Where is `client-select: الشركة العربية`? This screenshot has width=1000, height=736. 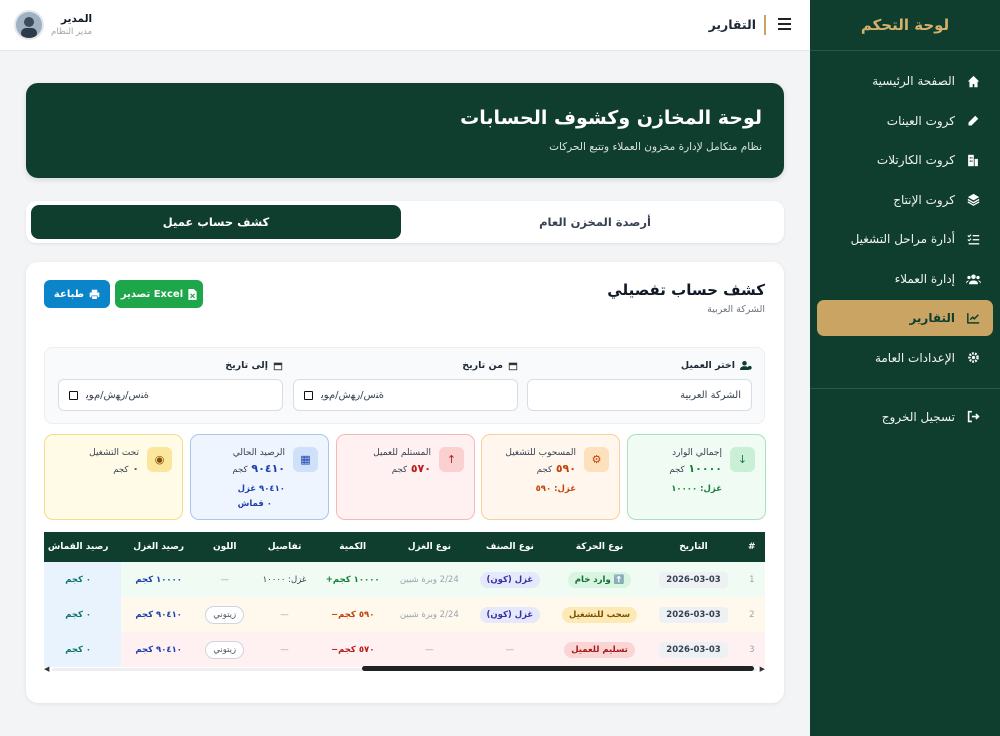
client-select: الشركة العربية is located at coordinates (639, 395).